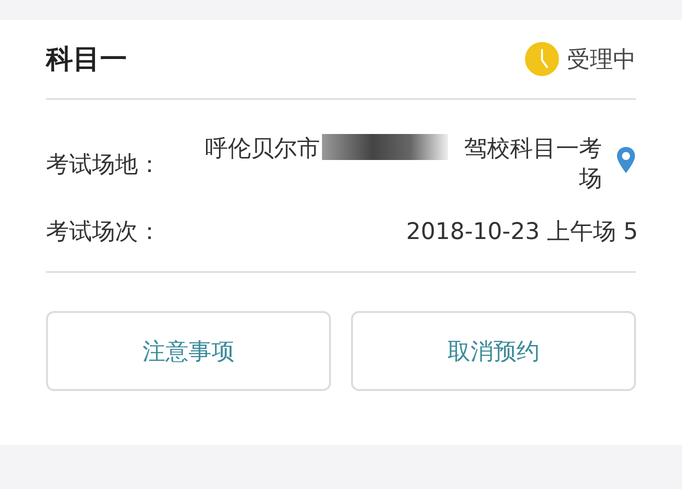 This screenshot has height=489, width=682. What do you see at coordinates (103, 165) in the screenshot?
I see `field-label: 考试场地：` at bounding box center [103, 165].